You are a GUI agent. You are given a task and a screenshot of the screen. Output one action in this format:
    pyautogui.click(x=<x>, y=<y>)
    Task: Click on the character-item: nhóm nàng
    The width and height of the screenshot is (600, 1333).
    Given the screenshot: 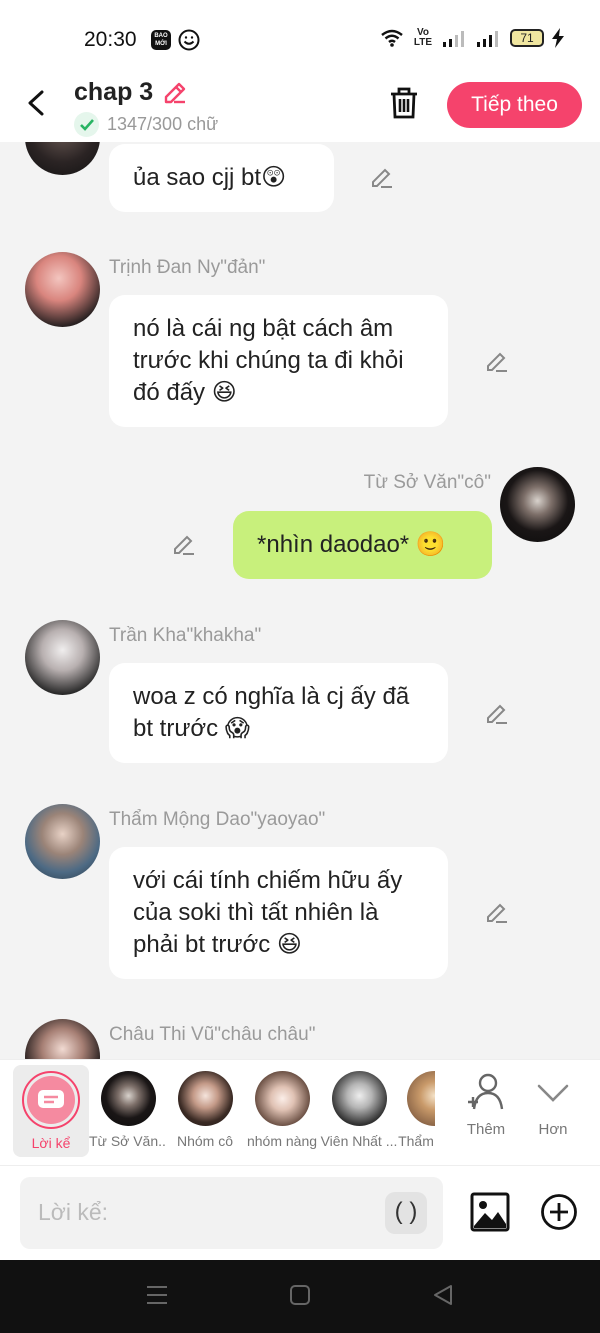 What is the action you would take?
    pyautogui.click(x=282, y=1108)
    